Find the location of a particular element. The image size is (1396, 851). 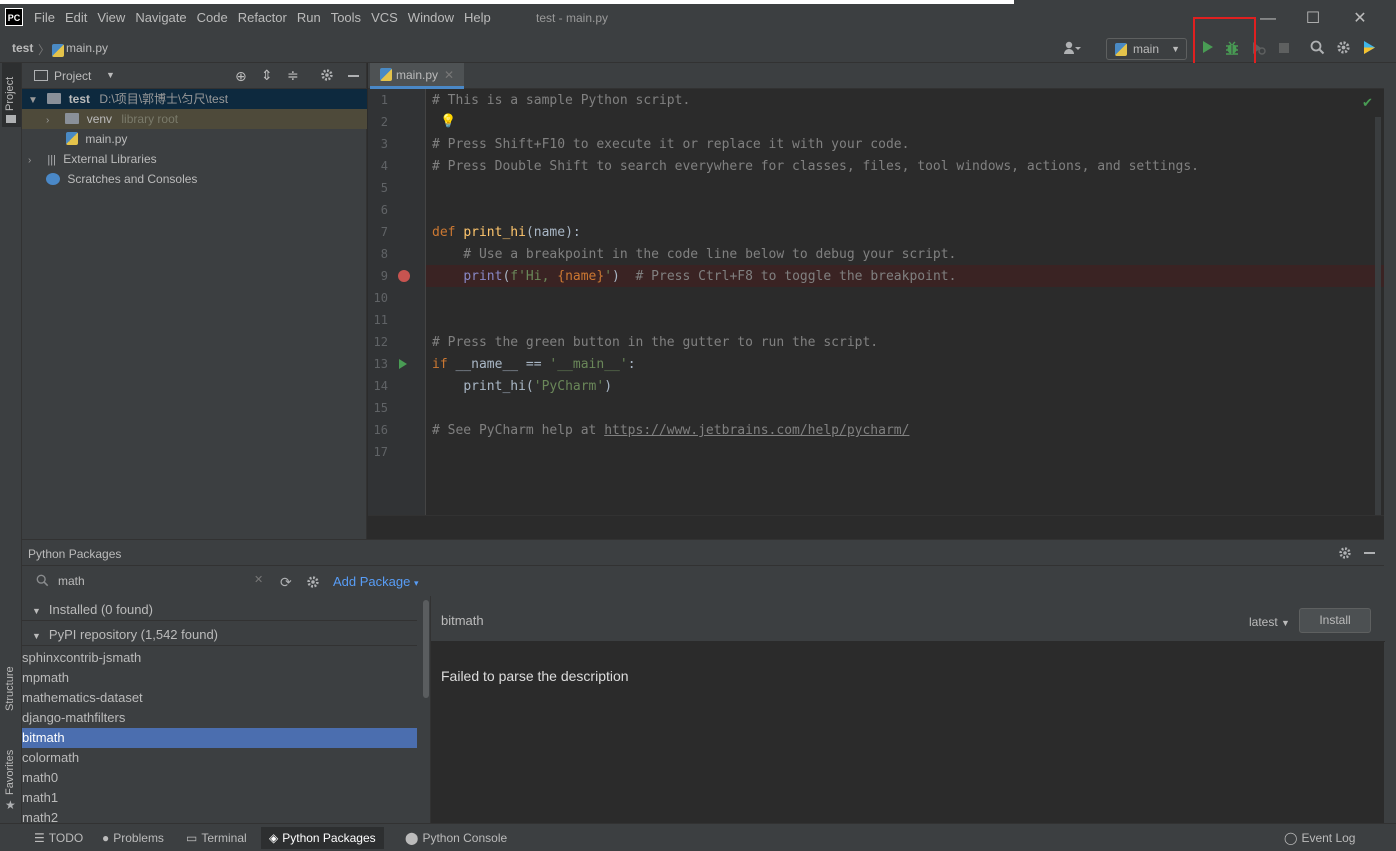

tree-item-test: ▼ test D:\项目\郭博士\匀尺\test is located at coordinates (194, 99).